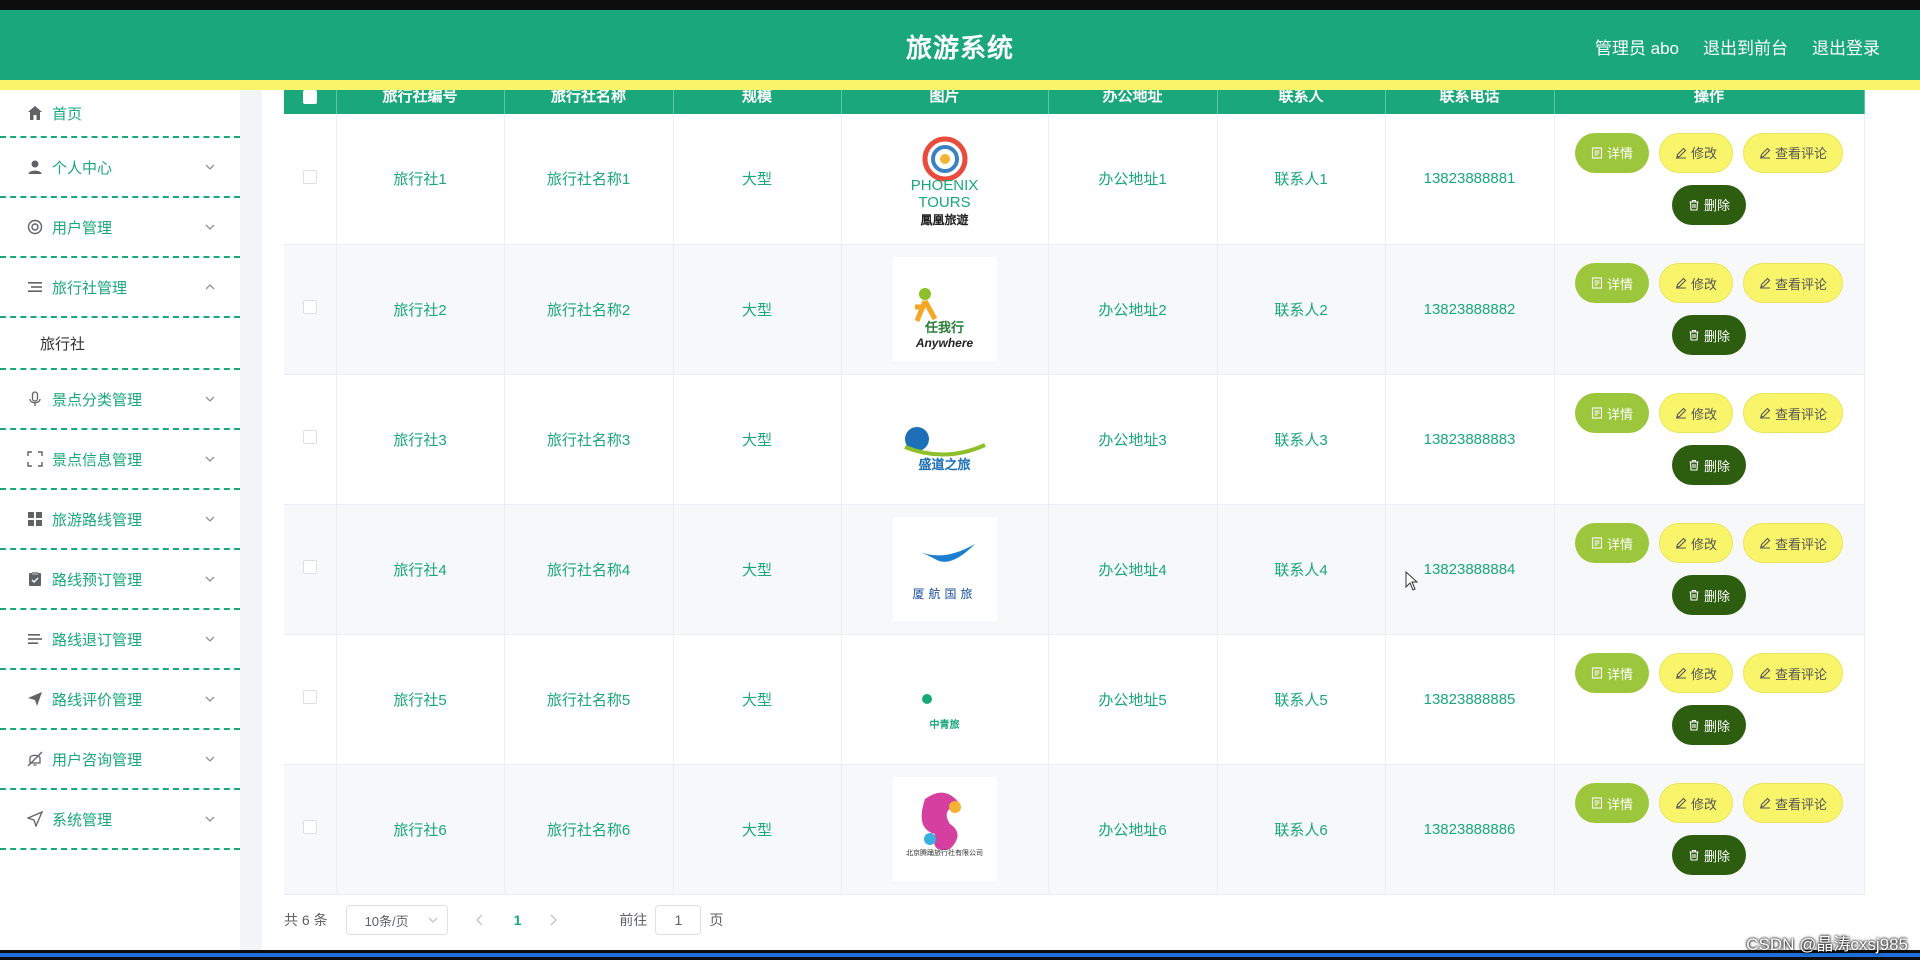 Image resolution: width=1920 pixels, height=960 pixels. I want to click on agency-image-cell: 中青旅, so click(945, 699).